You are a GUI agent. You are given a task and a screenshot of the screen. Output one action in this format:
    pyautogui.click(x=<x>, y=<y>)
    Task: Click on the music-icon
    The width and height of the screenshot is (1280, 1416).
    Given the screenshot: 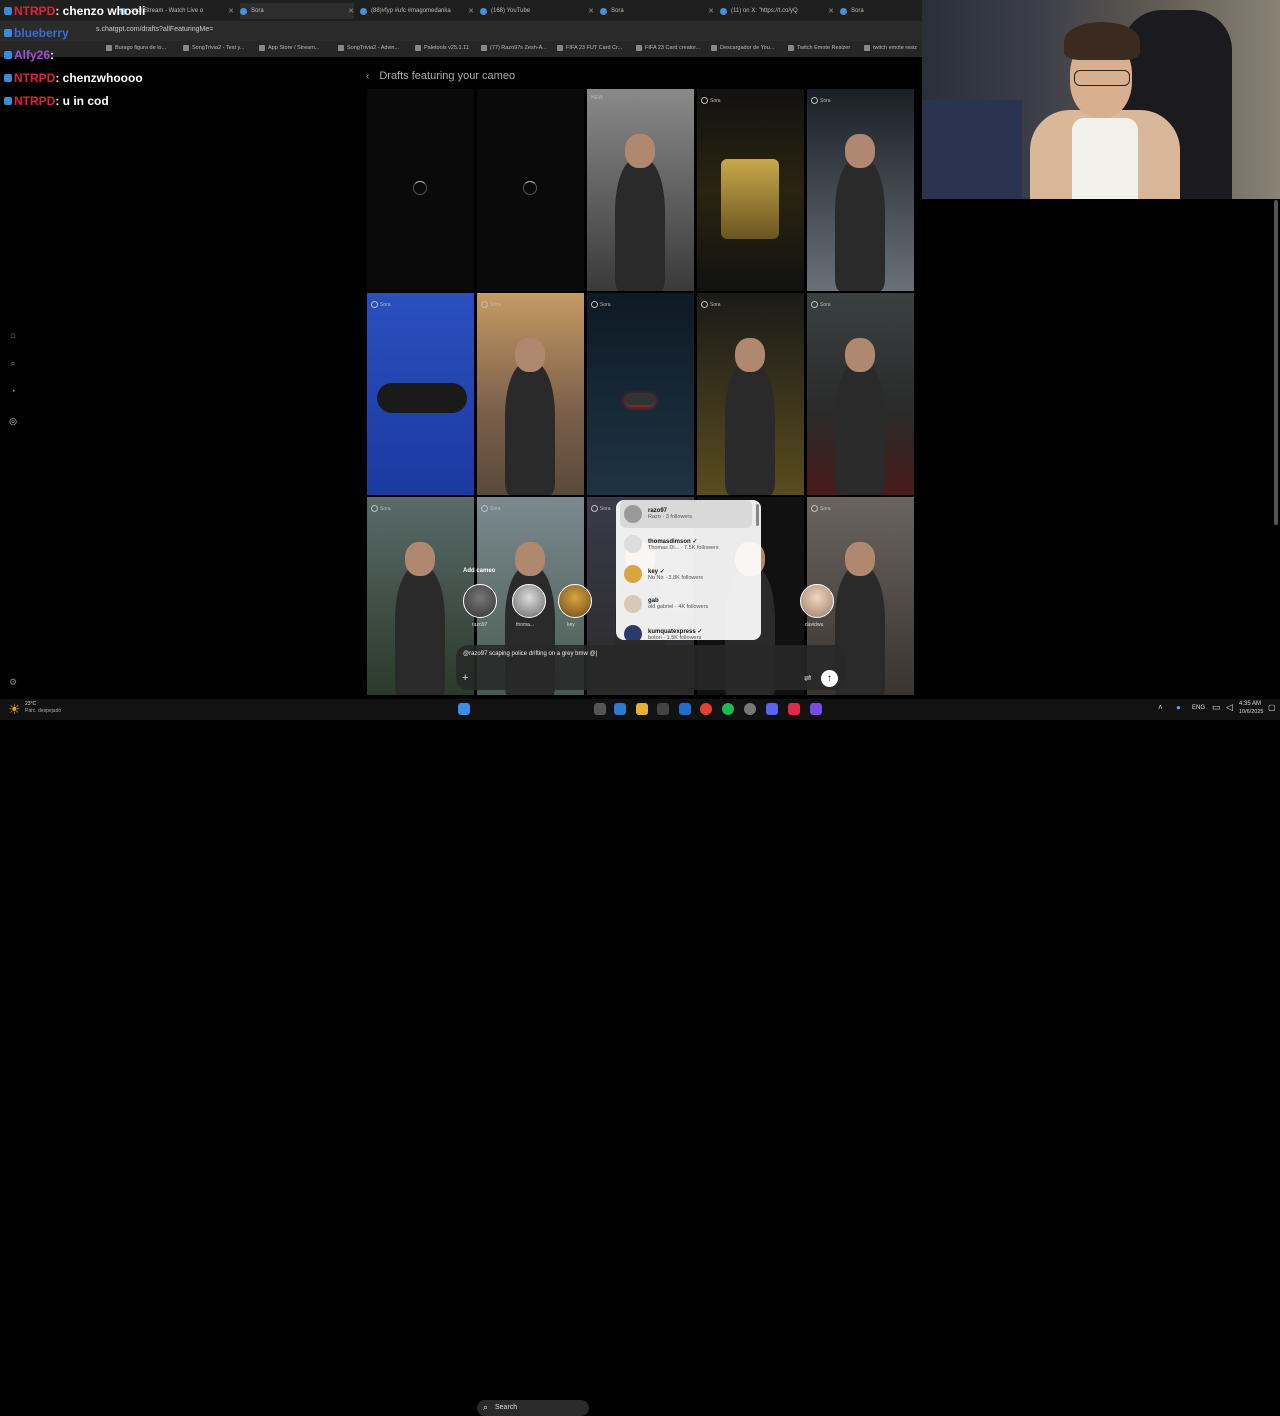 What is the action you would take?
    pyautogui.click(x=794, y=709)
    